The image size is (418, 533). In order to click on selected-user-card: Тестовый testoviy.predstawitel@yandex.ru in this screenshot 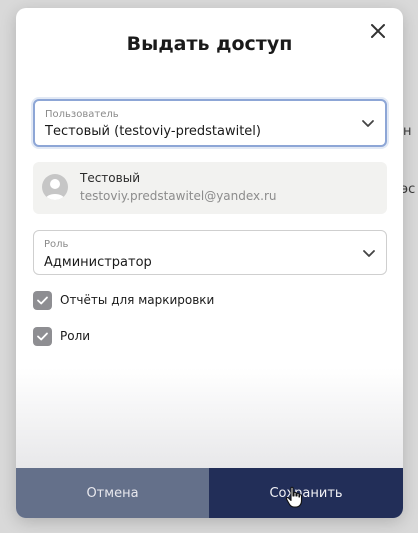, I will do `click(210, 188)`.